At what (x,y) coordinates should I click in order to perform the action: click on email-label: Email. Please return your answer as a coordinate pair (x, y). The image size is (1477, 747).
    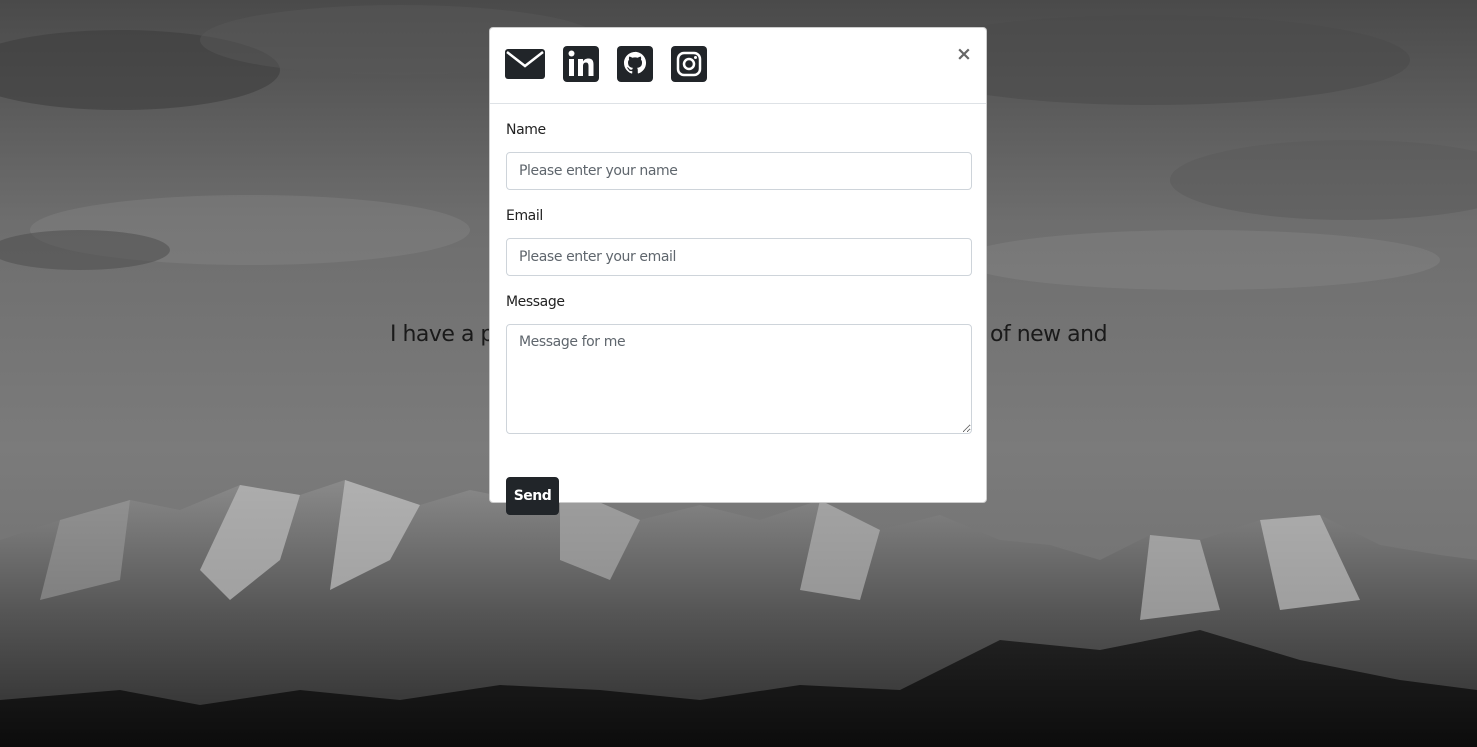
    Looking at the image, I should click on (524, 216).